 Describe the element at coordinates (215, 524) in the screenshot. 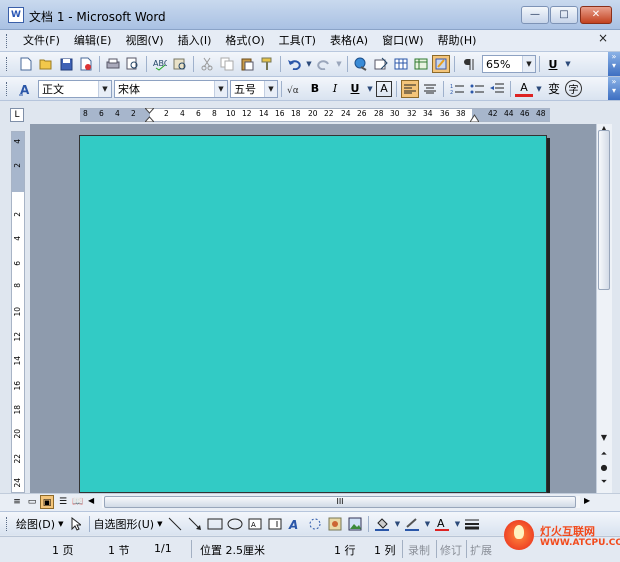

I see `rectangle-tool-icon` at that location.